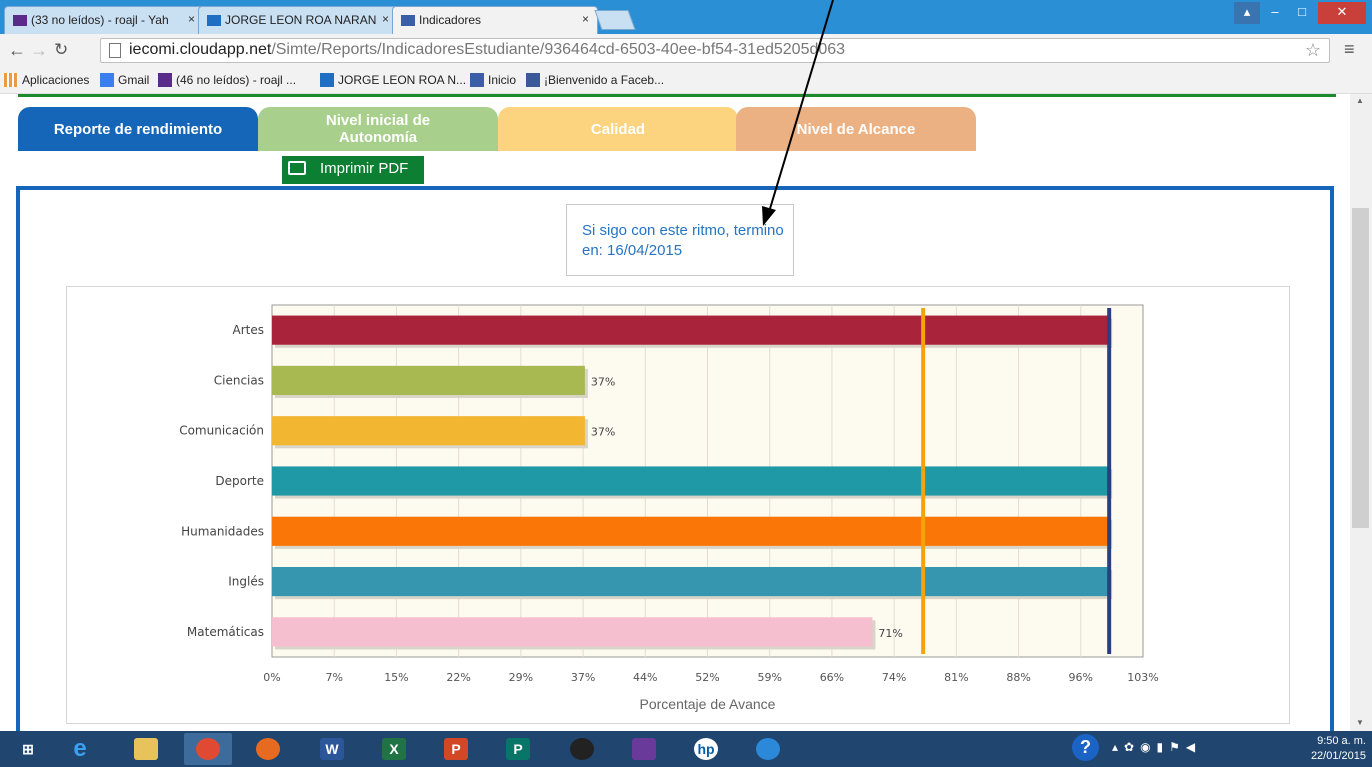 This screenshot has height=767, width=1372. I want to click on taskbar-publisher: P, so click(518, 749).